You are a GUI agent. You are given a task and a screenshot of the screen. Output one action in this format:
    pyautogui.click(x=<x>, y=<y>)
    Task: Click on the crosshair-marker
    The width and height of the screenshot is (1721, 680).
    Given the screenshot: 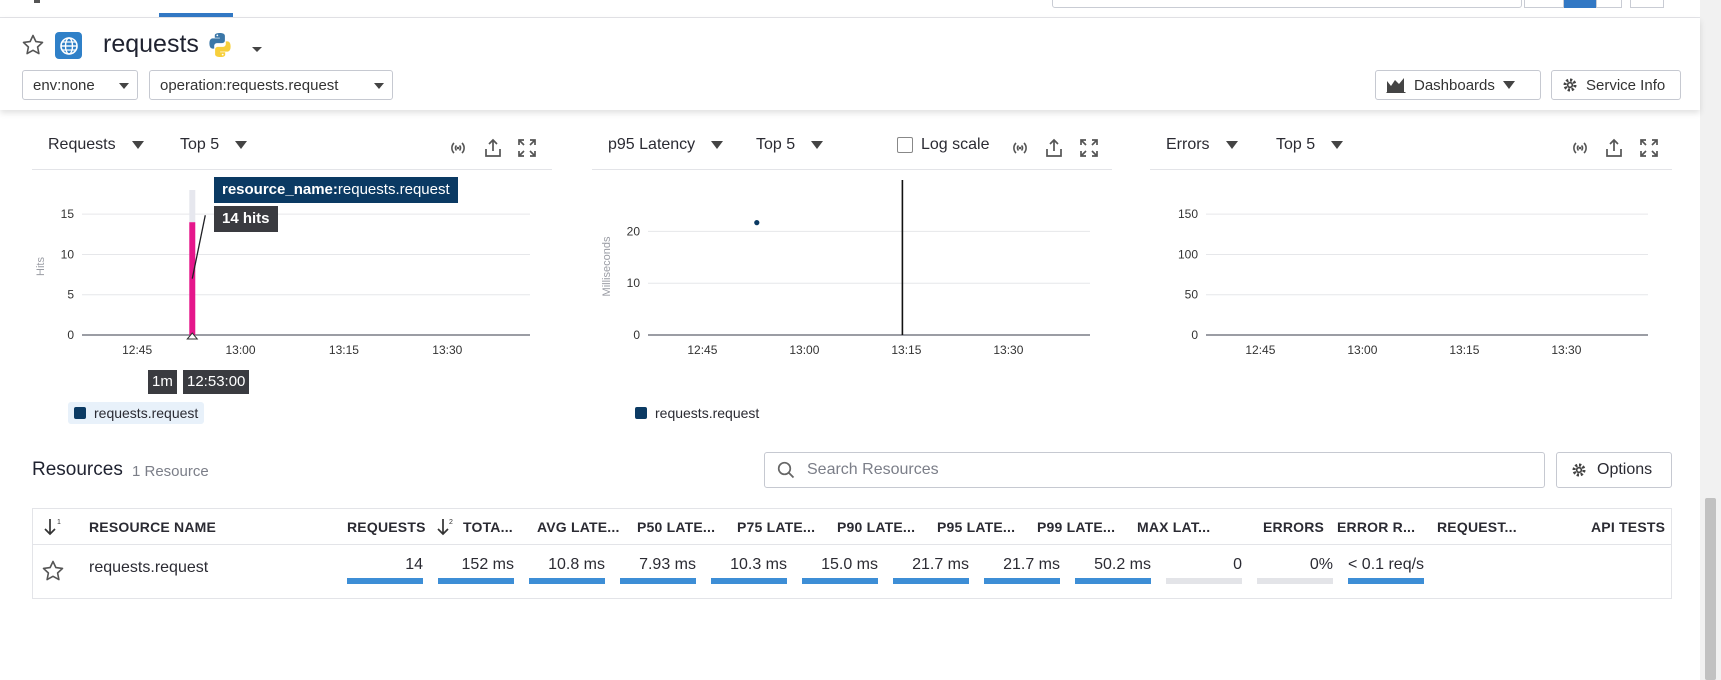 What is the action you would take?
    pyautogui.click(x=192, y=336)
    